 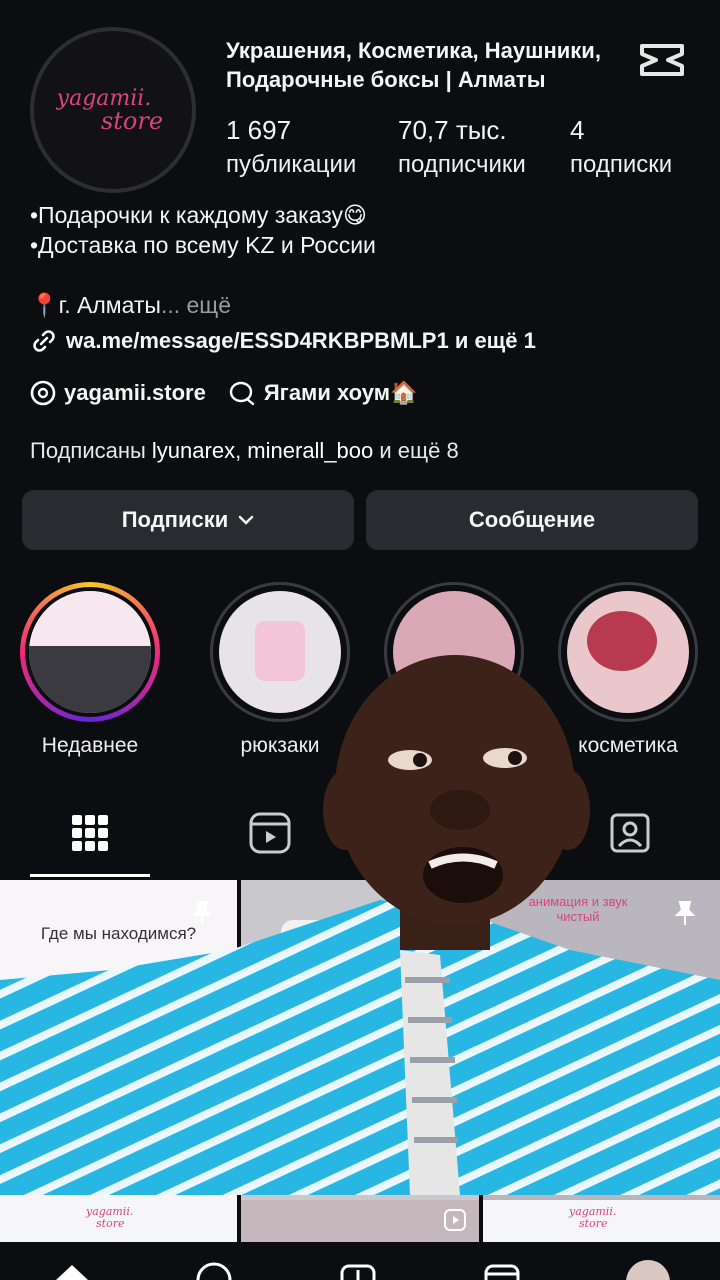 What do you see at coordinates (95, 305) in the screenshot?
I see `location-text: 📍г. Алматы` at bounding box center [95, 305].